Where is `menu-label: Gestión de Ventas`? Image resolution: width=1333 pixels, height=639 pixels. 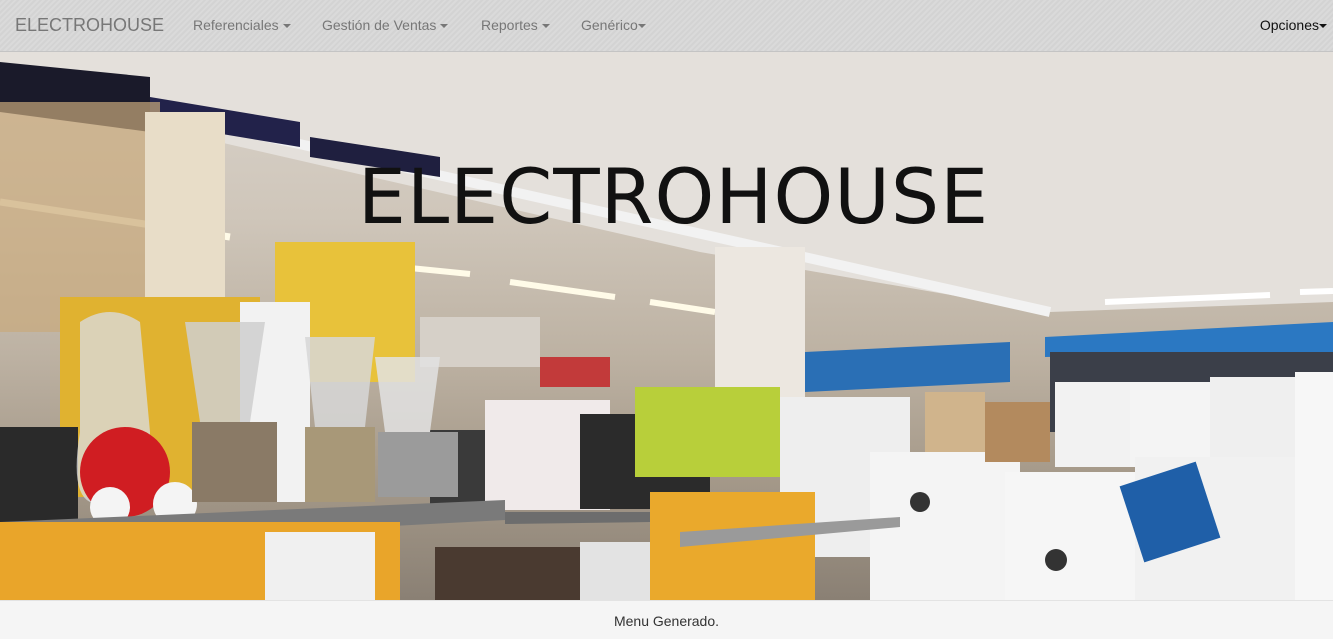 menu-label: Gestión de Ventas is located at coordinates (379, 25).